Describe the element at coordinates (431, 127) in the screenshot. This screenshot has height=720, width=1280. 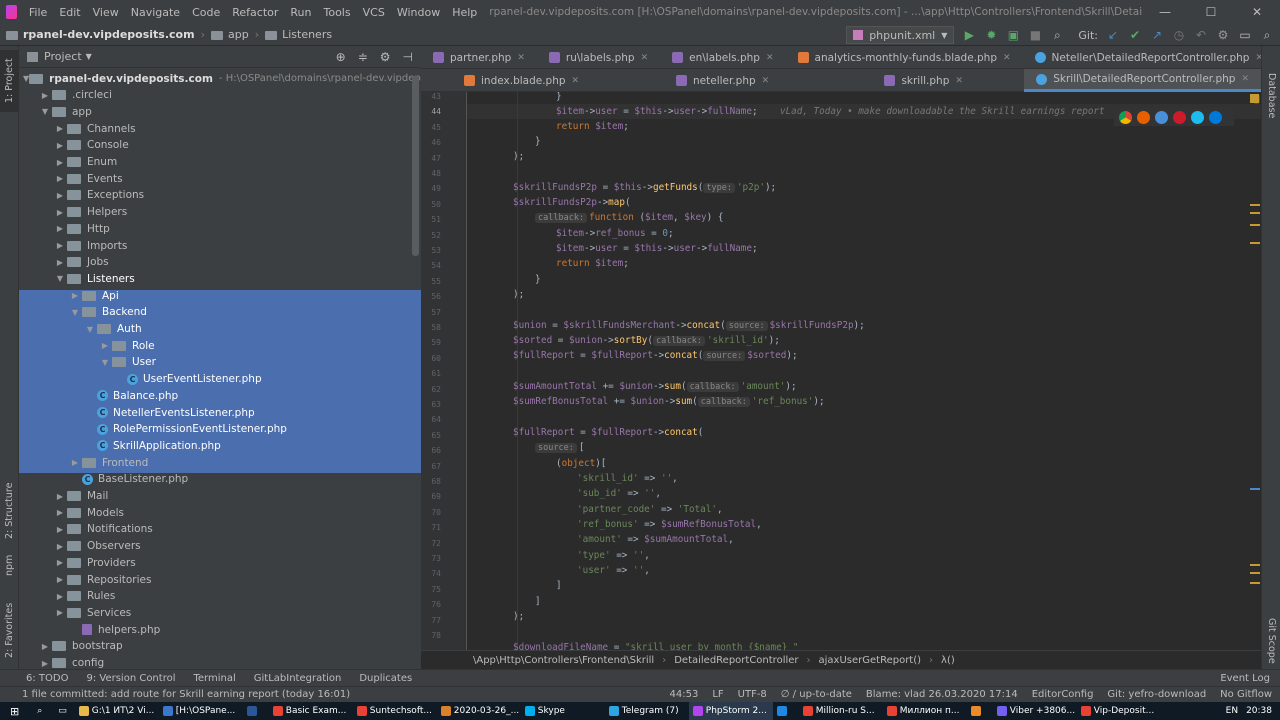
I see `line-number: 45` at that location.